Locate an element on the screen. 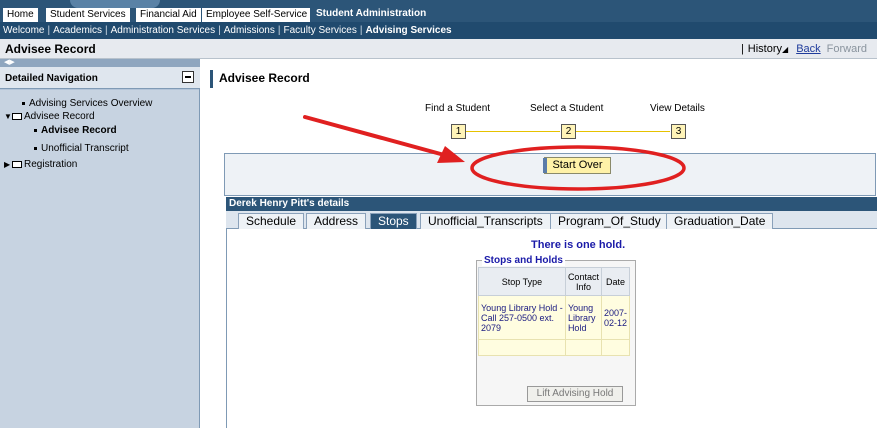  annotation-overlay is located at coordinates (494, 153).